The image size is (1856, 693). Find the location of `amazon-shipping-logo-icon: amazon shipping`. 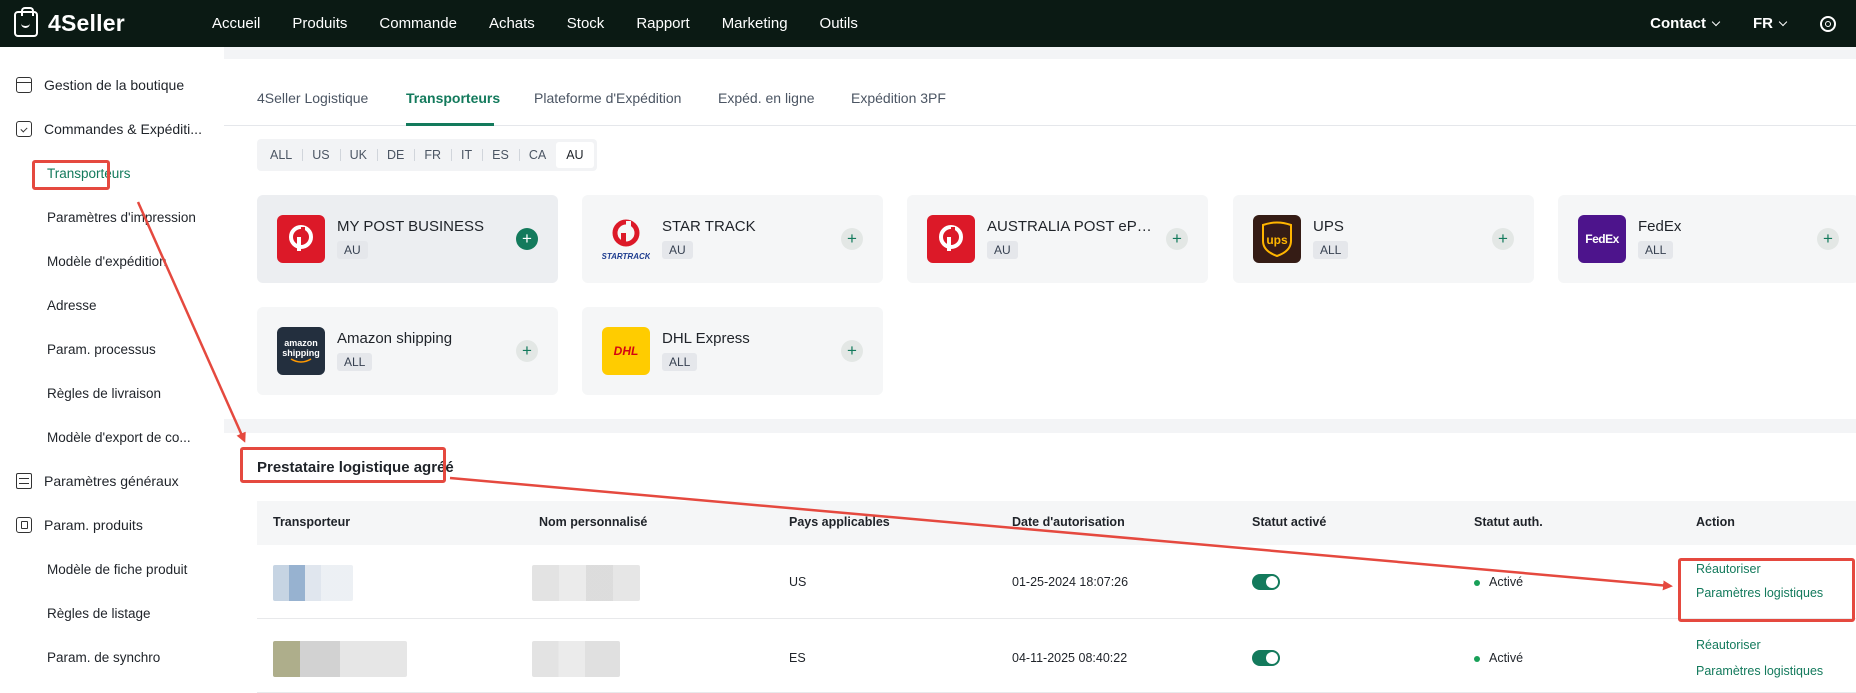

amazon-shipping-logo-icon: amazon shipping is located at coordinates (301, 351).